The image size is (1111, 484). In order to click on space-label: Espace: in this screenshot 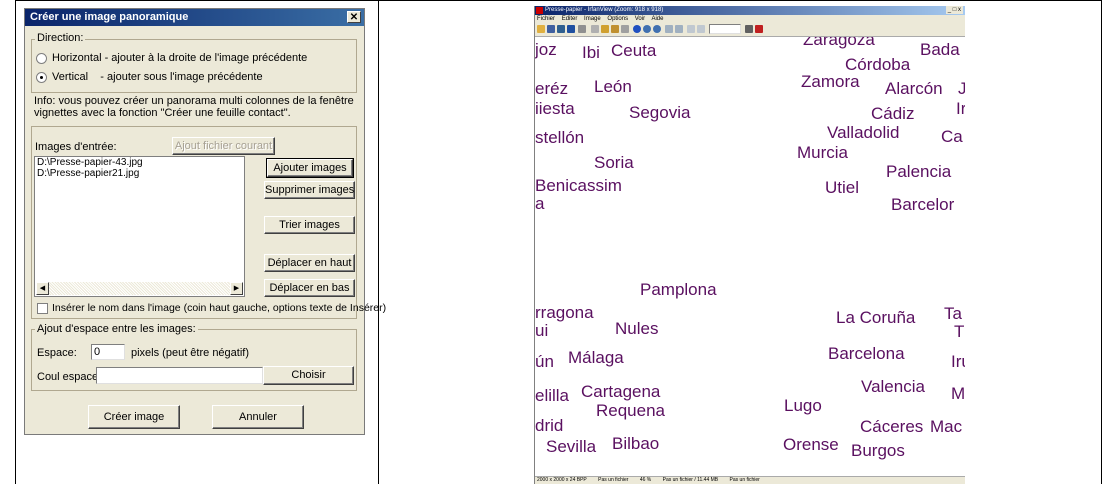, I will do `click(57, 353)`.